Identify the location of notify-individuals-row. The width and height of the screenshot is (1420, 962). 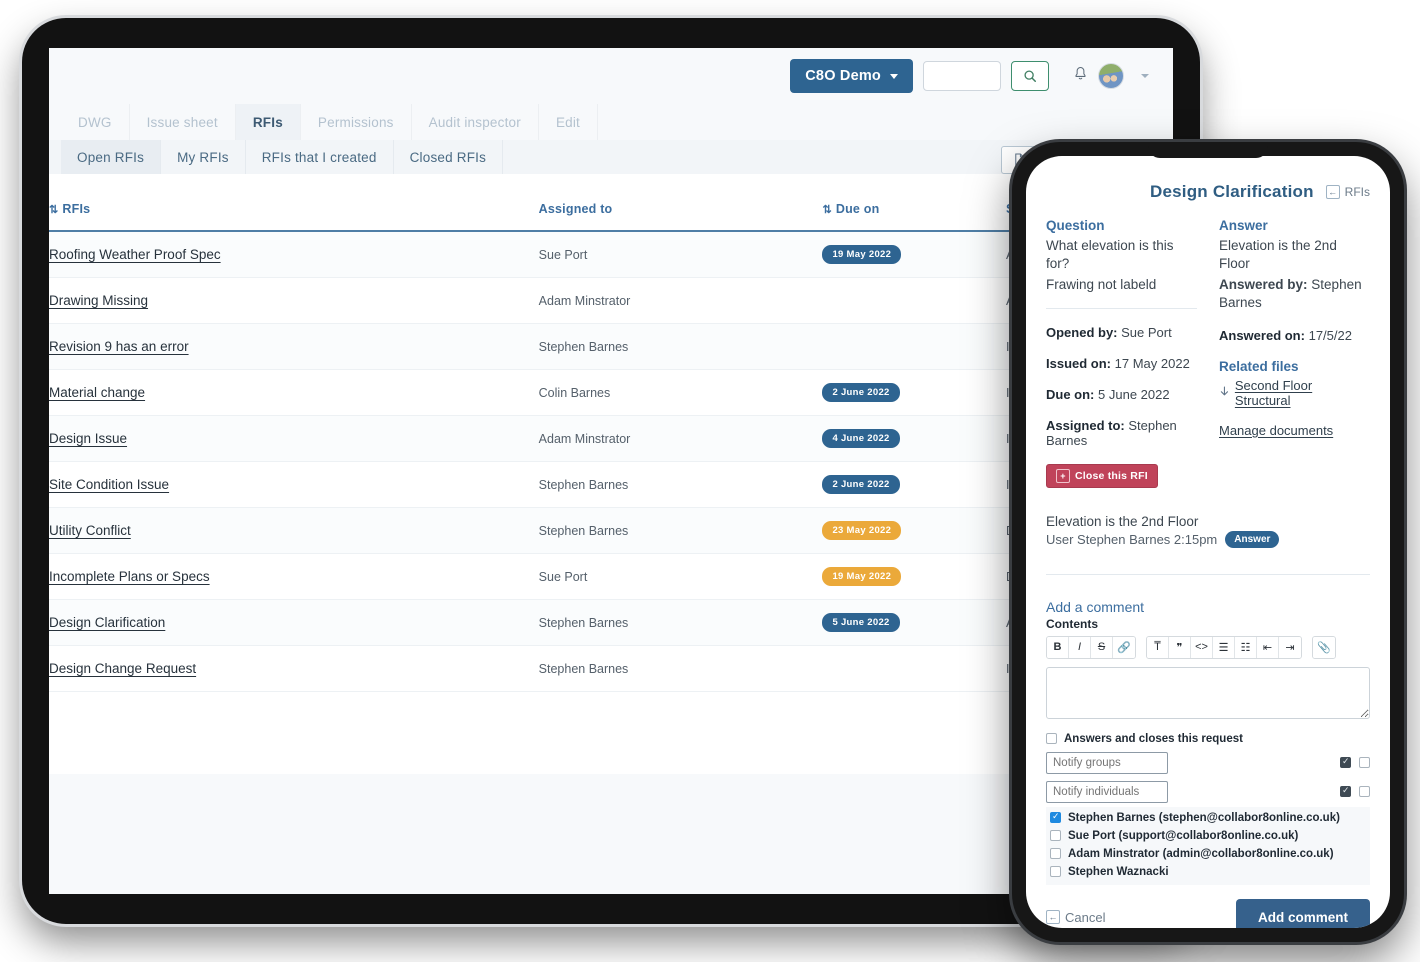
(1208, 791).